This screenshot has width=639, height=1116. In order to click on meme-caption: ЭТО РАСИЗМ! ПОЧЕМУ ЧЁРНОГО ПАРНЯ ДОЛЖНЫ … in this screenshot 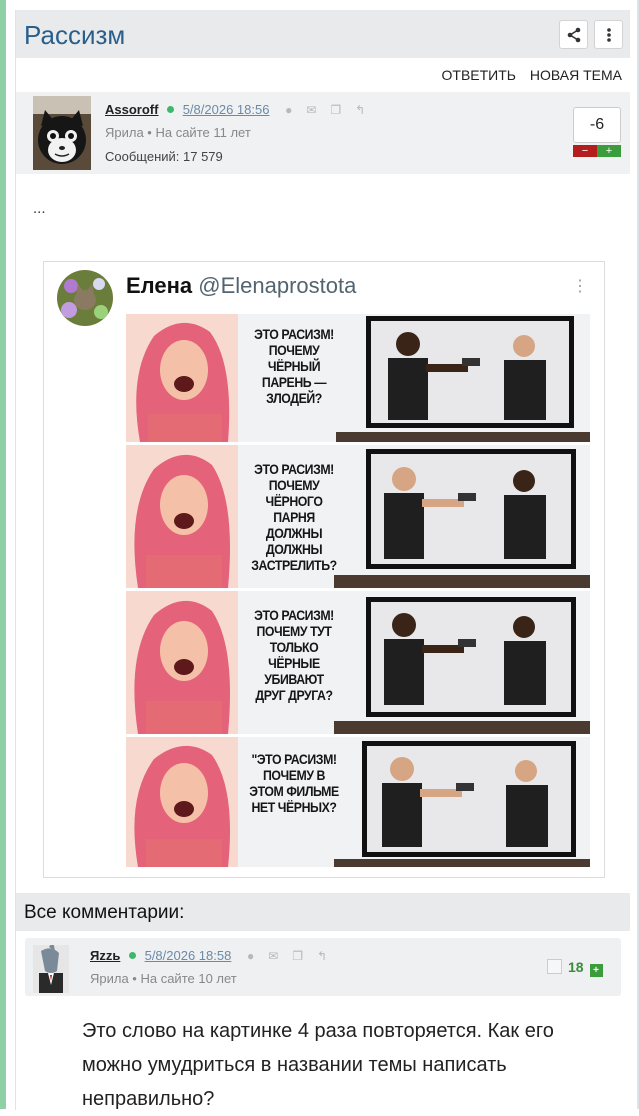, I will do `click(294, 517)`.